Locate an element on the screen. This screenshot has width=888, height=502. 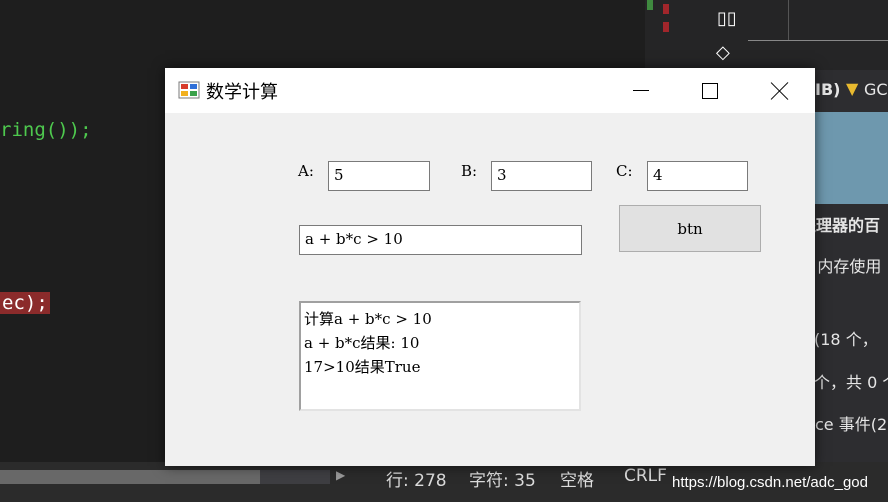
timeline-divider is located at coordinates (788, 20).